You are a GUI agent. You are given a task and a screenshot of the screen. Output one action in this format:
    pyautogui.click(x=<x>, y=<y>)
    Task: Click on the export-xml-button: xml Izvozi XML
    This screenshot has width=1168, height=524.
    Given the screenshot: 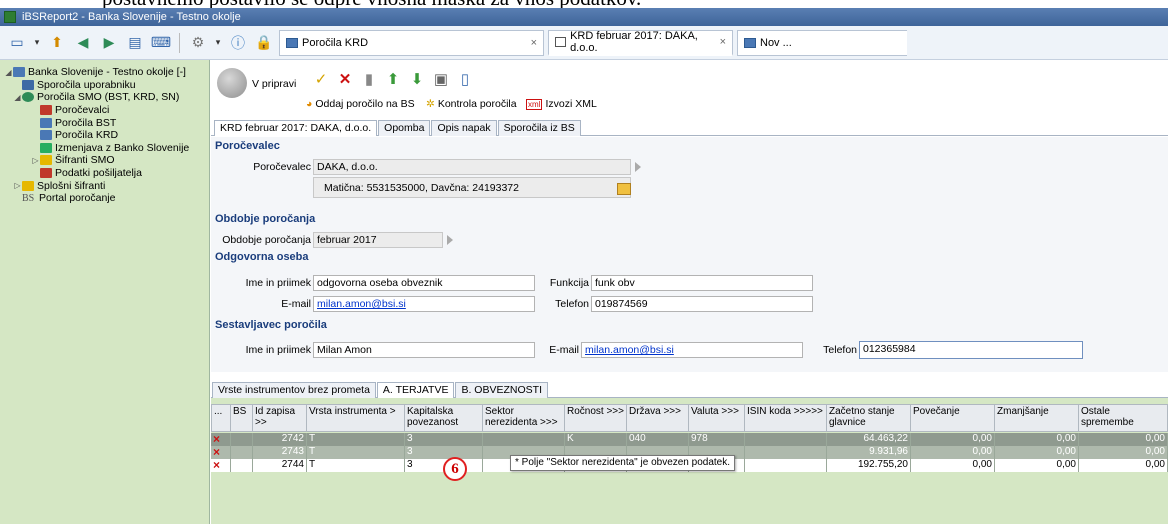 What is the action you would take?
    pyautogui.click(x=561, y=104)
    